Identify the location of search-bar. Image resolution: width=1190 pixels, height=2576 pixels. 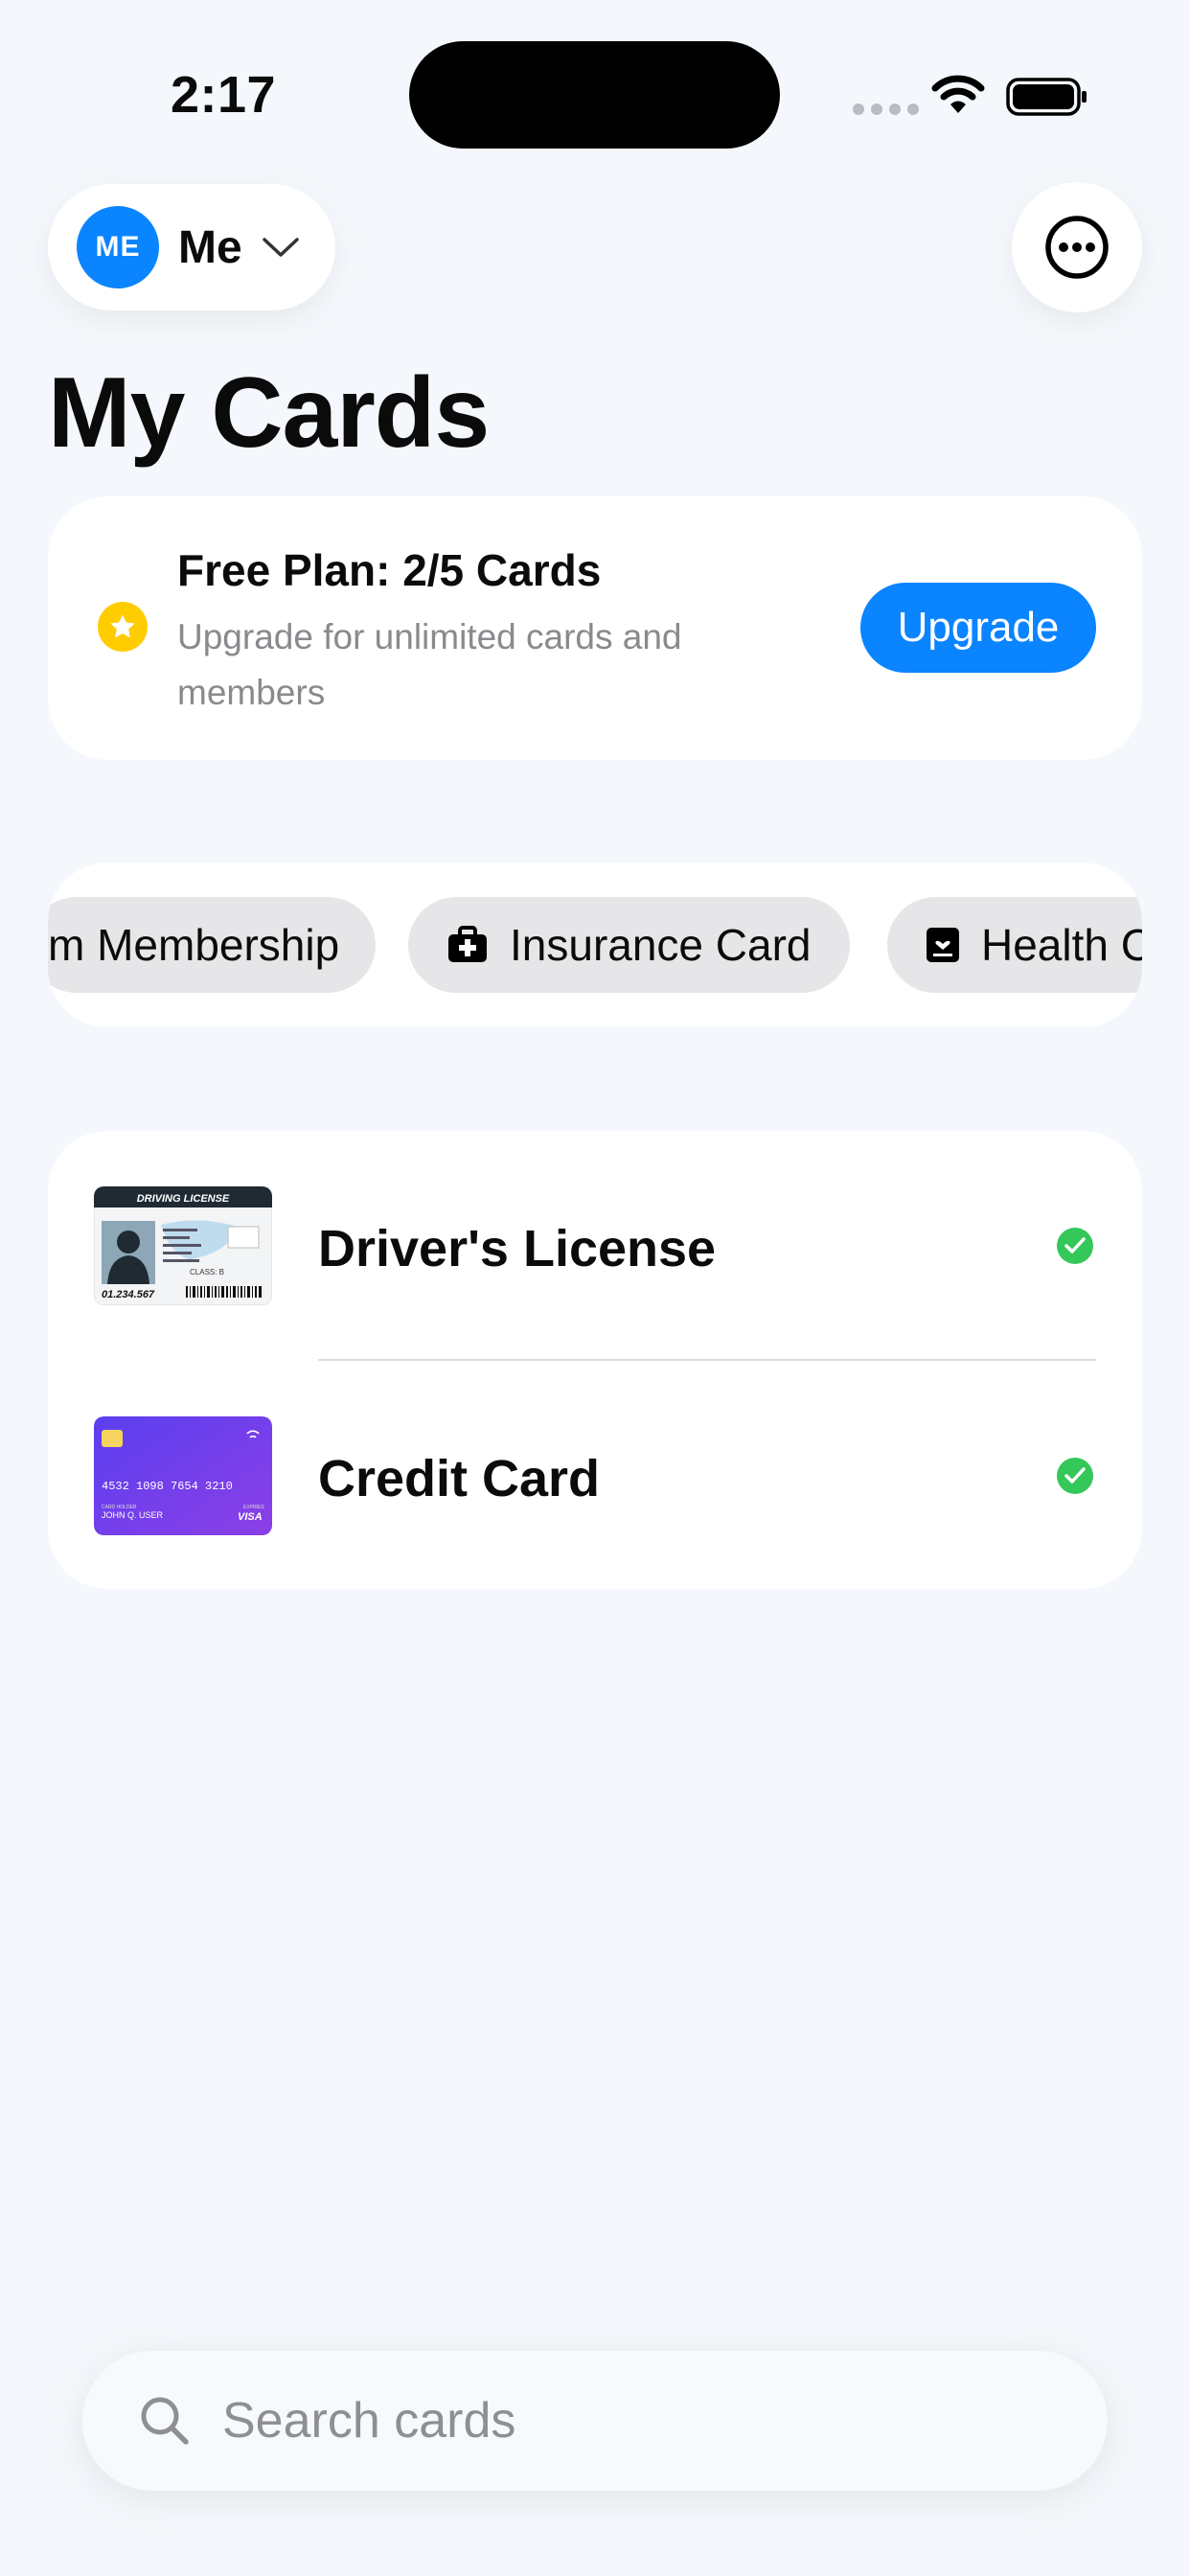
(595, 2421).